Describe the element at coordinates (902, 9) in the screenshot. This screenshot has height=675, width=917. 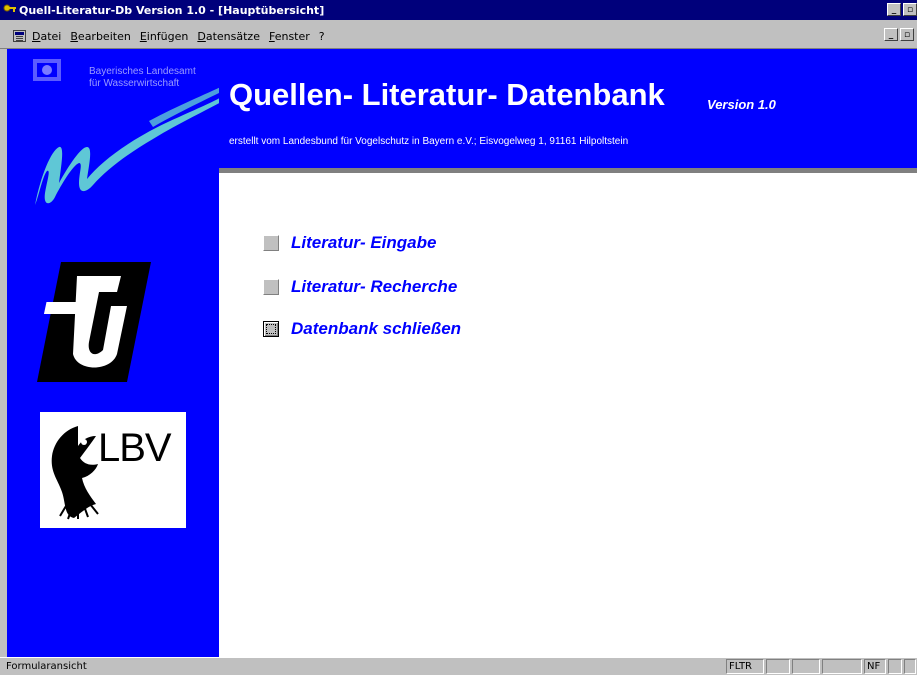
I see `window-controls: _ ▫` at that location.